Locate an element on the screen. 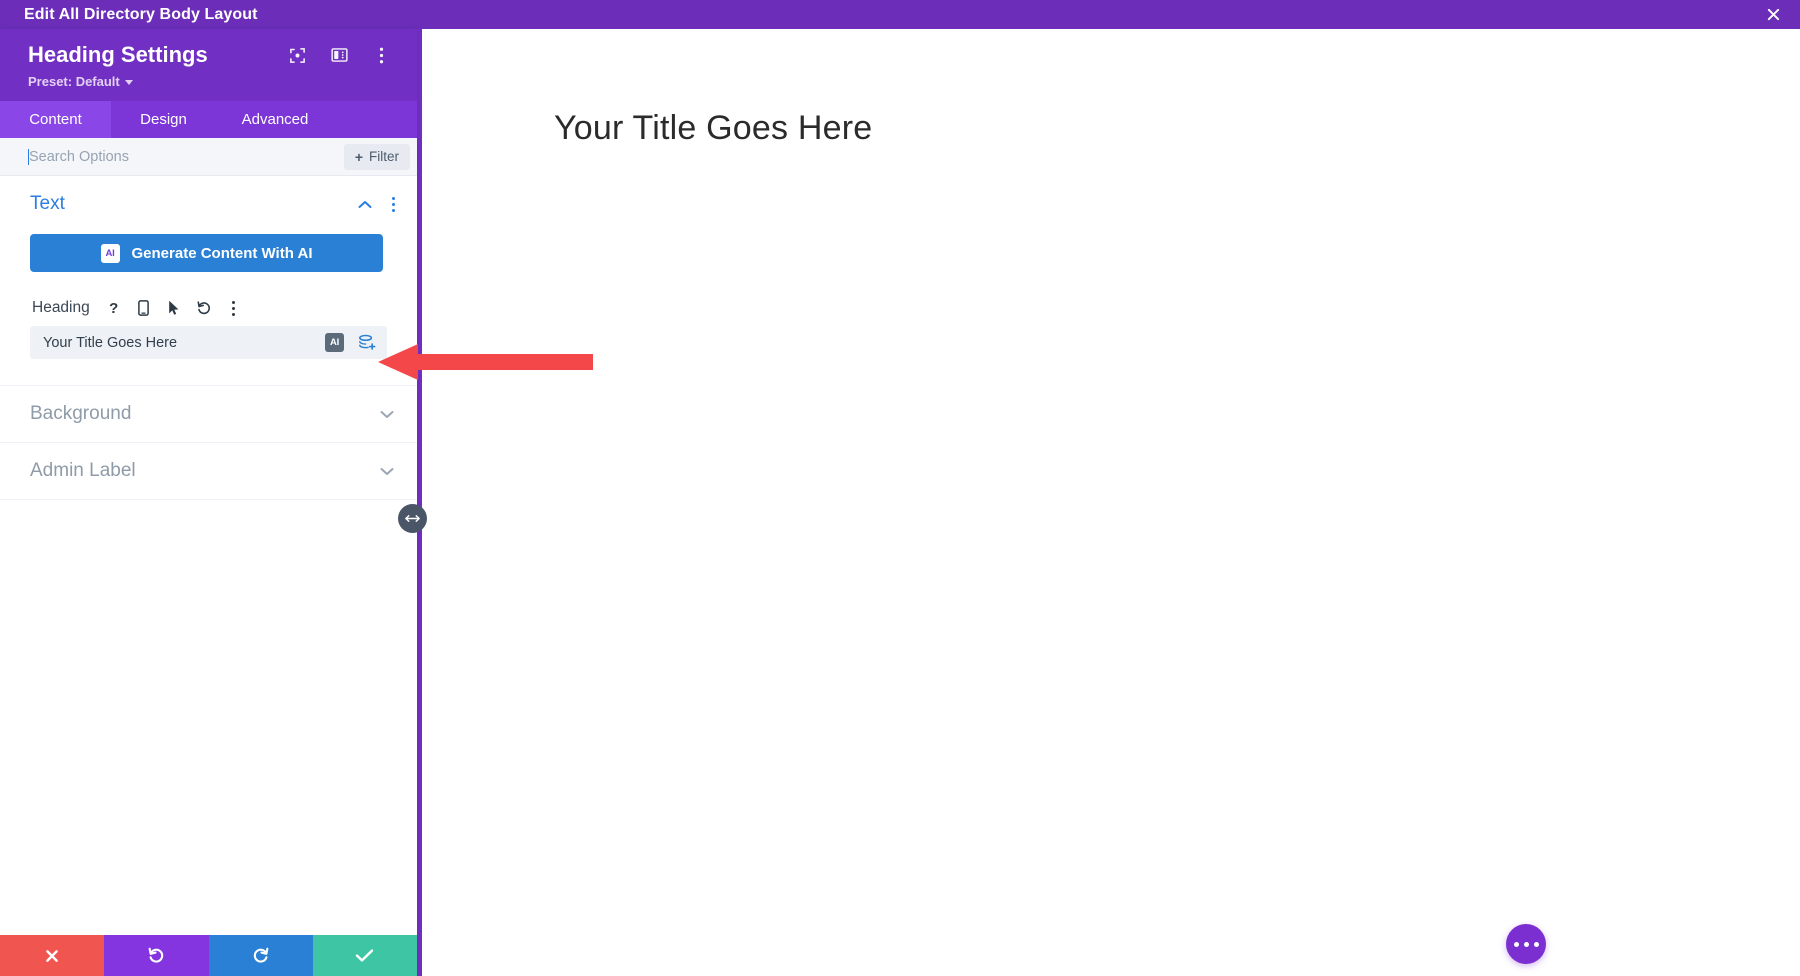 The height and width of the screenshot is (976, 1800). filter-button: + Filter is located at coordinates (376, 156).